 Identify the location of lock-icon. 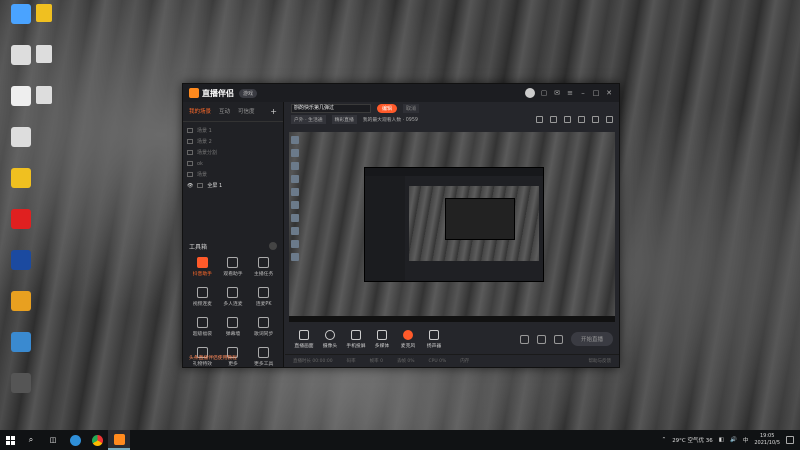
(553, 119).